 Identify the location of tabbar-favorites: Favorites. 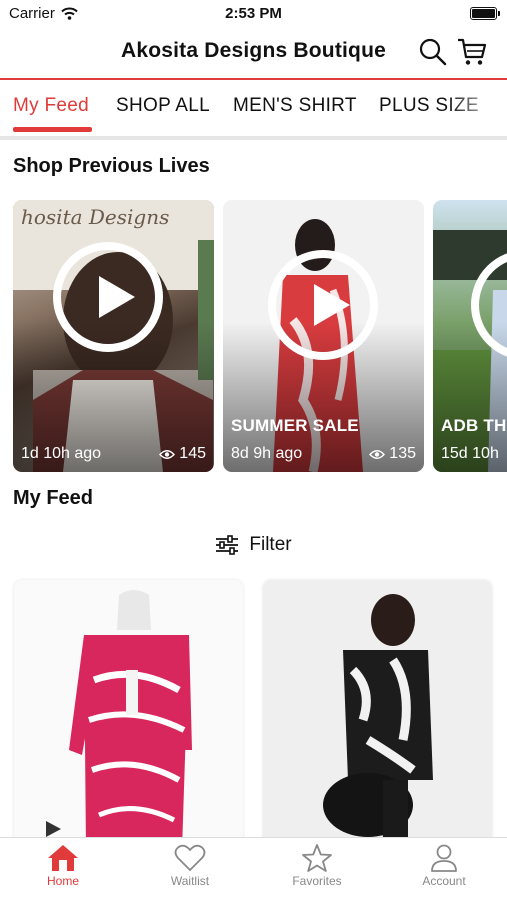
(317, 866).